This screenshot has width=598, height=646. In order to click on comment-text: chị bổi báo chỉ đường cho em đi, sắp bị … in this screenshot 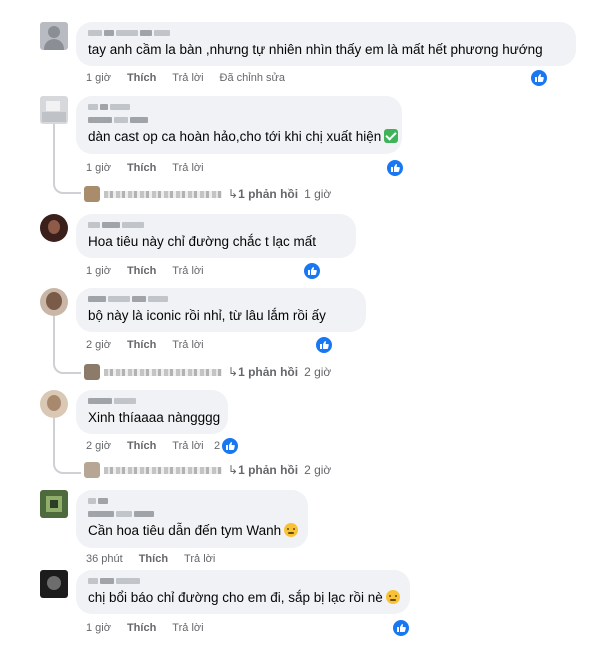, I will do `click(244, 598)`.